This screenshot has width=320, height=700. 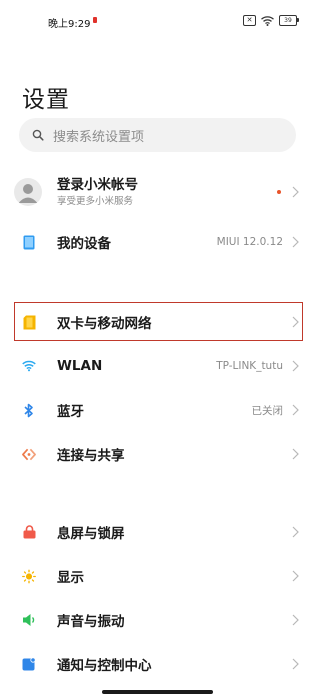 What do you see at coordinates (157, 242) in the screenshot?
I see `my-device-row: 我的设备 MIUI 12.0.12` at bounding box center [157, 242].